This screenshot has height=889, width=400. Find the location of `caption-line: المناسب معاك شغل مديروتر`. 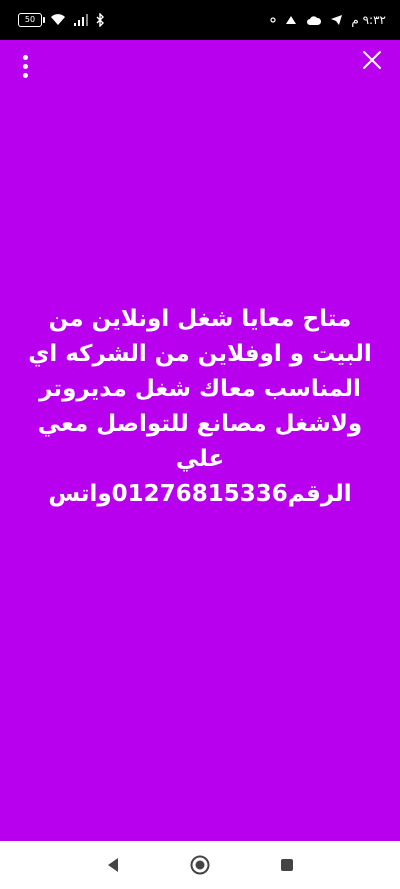

caption-line: المناسب معاك شغل مديروتر is located at coordinates (200, 389).